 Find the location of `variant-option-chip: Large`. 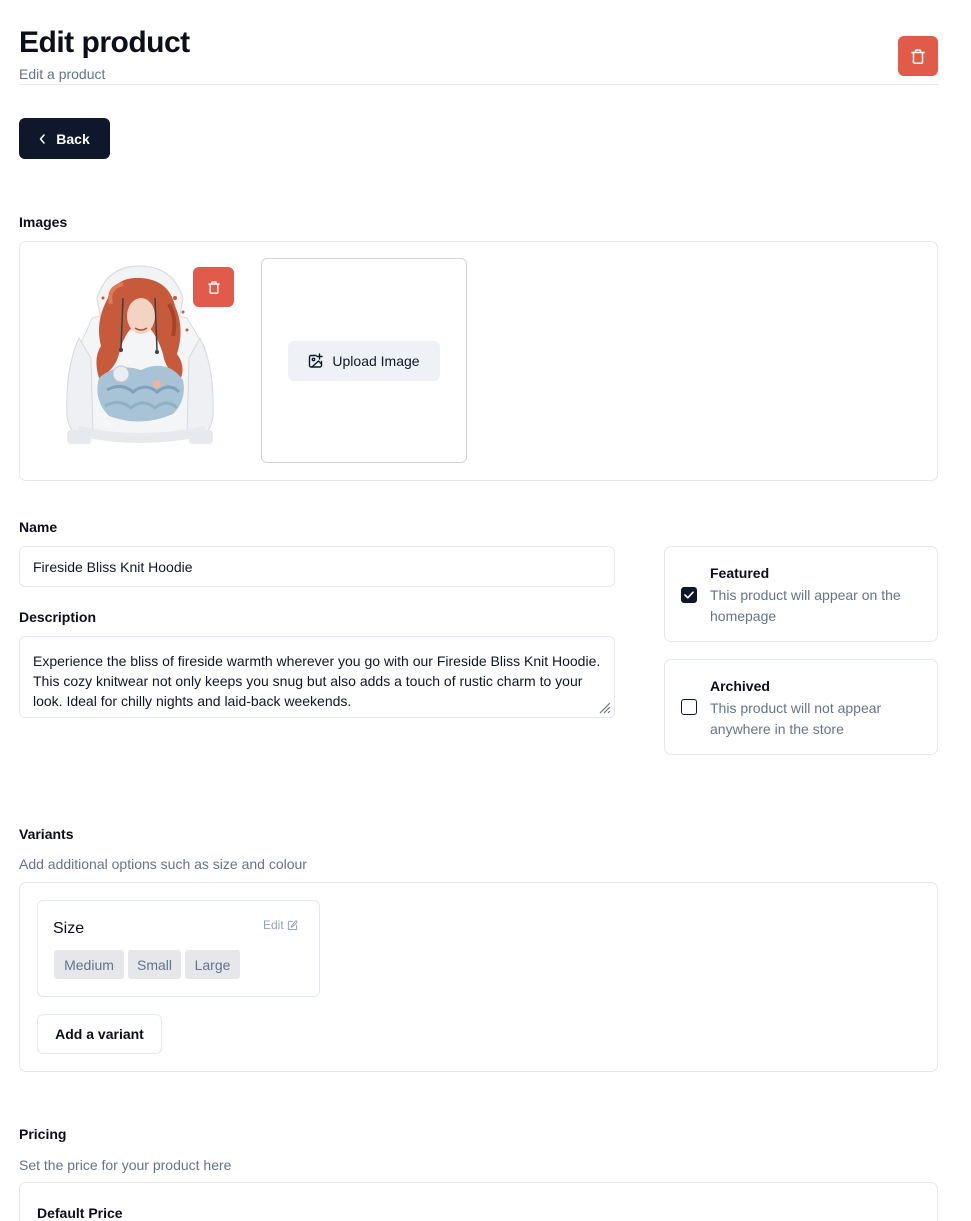

variant-option-chip: Large is located at coordinates (212, 964).